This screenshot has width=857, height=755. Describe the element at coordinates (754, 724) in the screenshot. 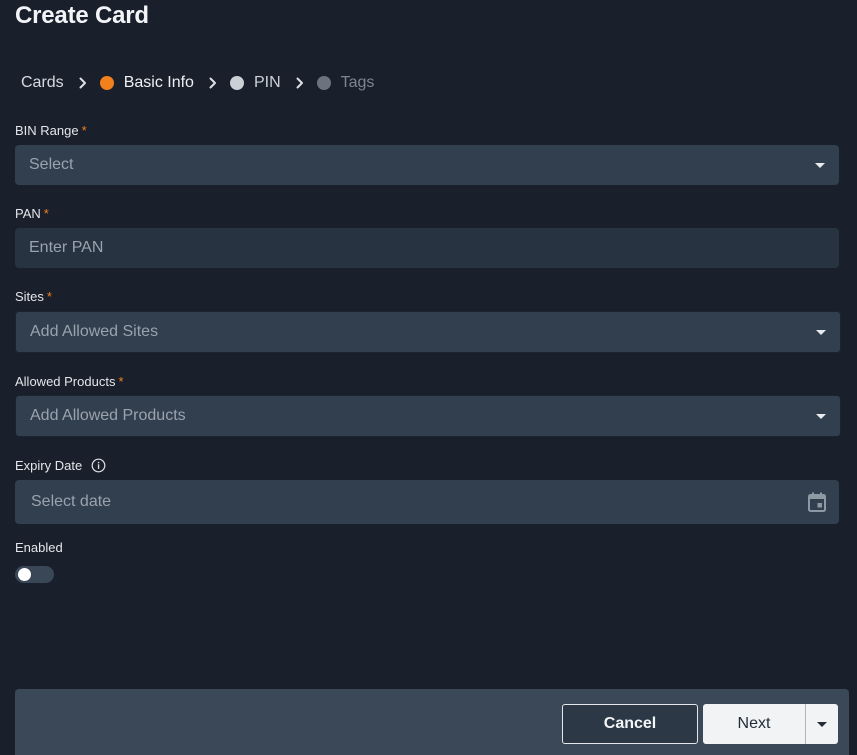

I see `next-button: Next` at that location.